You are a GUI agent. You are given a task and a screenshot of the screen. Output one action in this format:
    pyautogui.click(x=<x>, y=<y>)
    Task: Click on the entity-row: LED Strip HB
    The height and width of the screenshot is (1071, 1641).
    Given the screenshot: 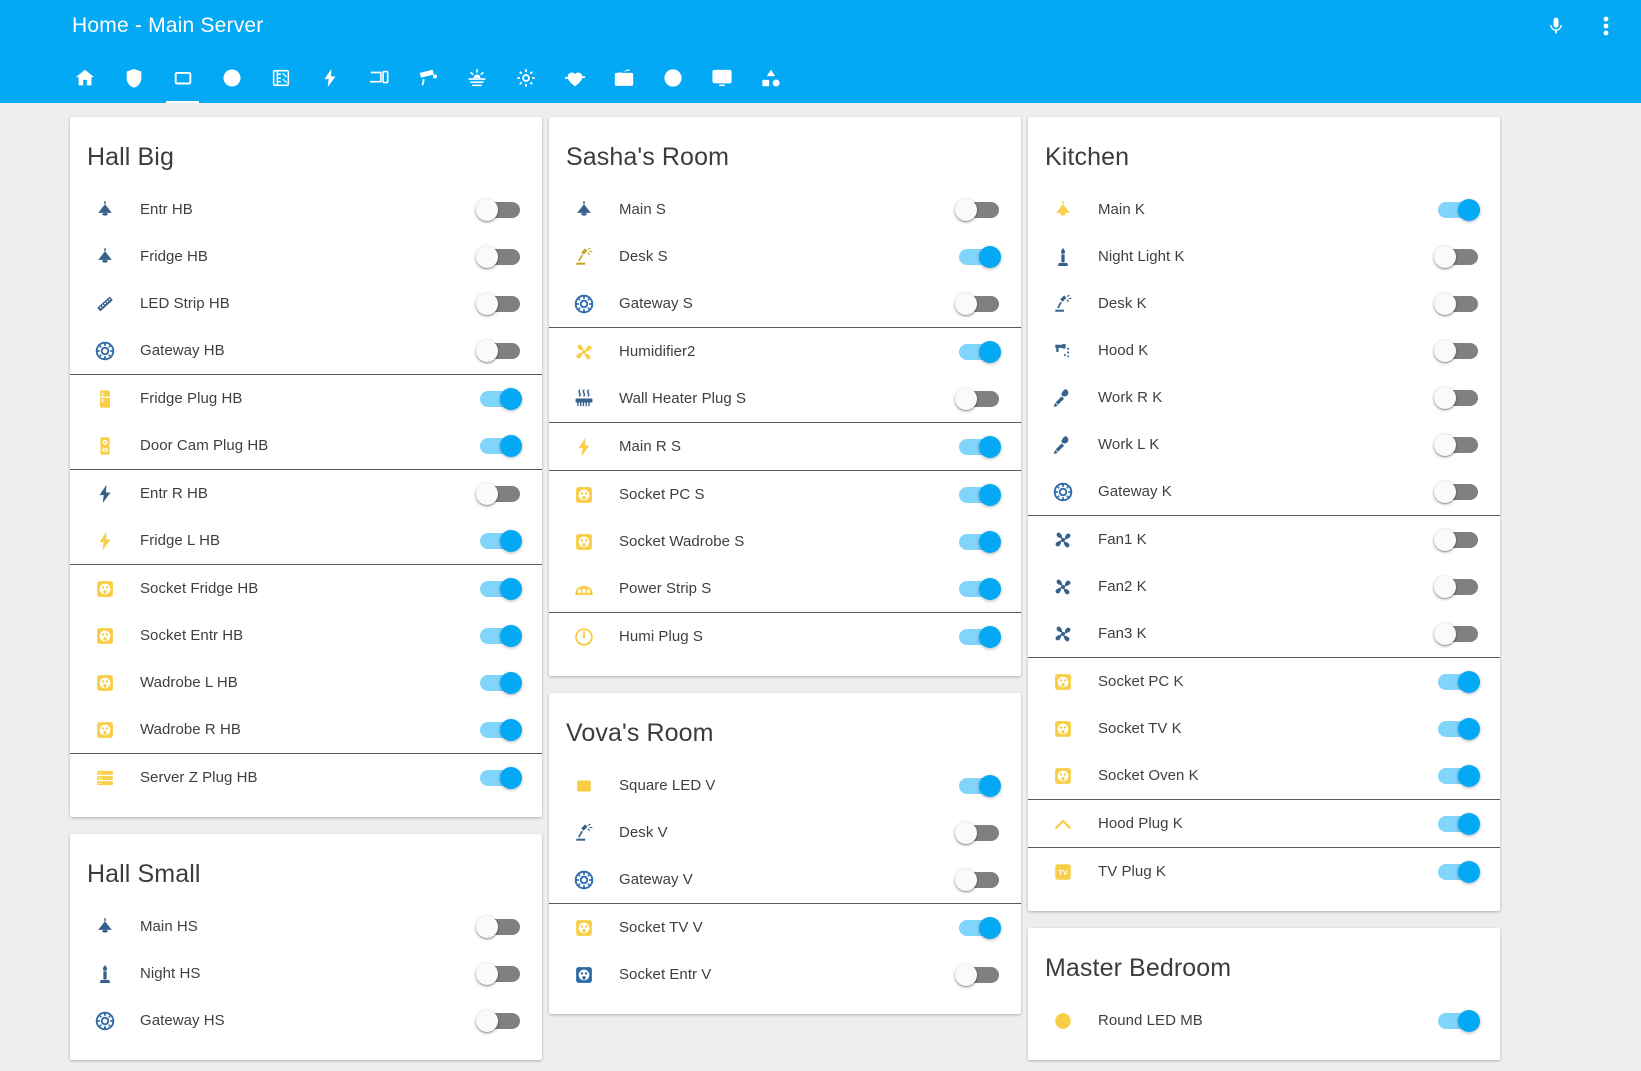 What is the action you would take?
    pyautogui.click(x=306, y=303)
    